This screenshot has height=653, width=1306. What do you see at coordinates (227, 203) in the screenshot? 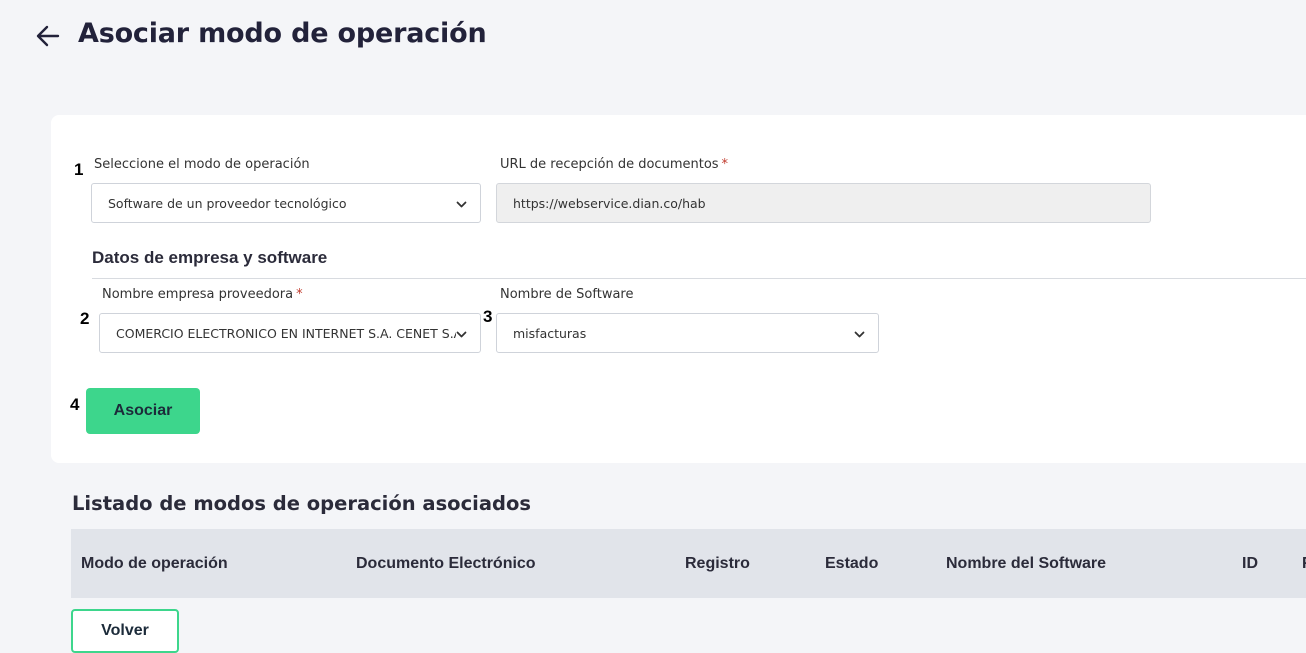
I see `modo-operacion-value: Software de un proveedor tecnológico` at bounding box center [227, 203].